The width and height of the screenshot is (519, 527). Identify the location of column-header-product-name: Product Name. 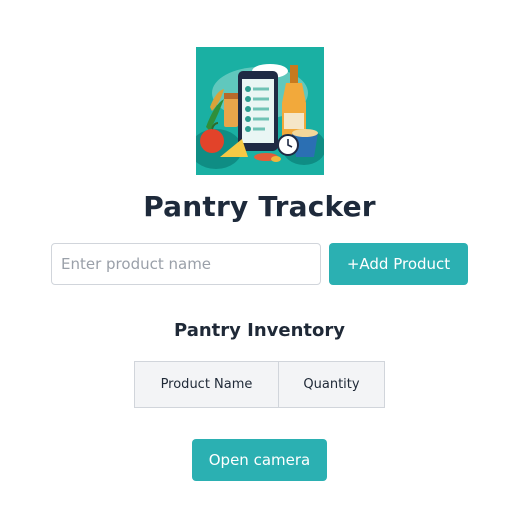
(206, 384).